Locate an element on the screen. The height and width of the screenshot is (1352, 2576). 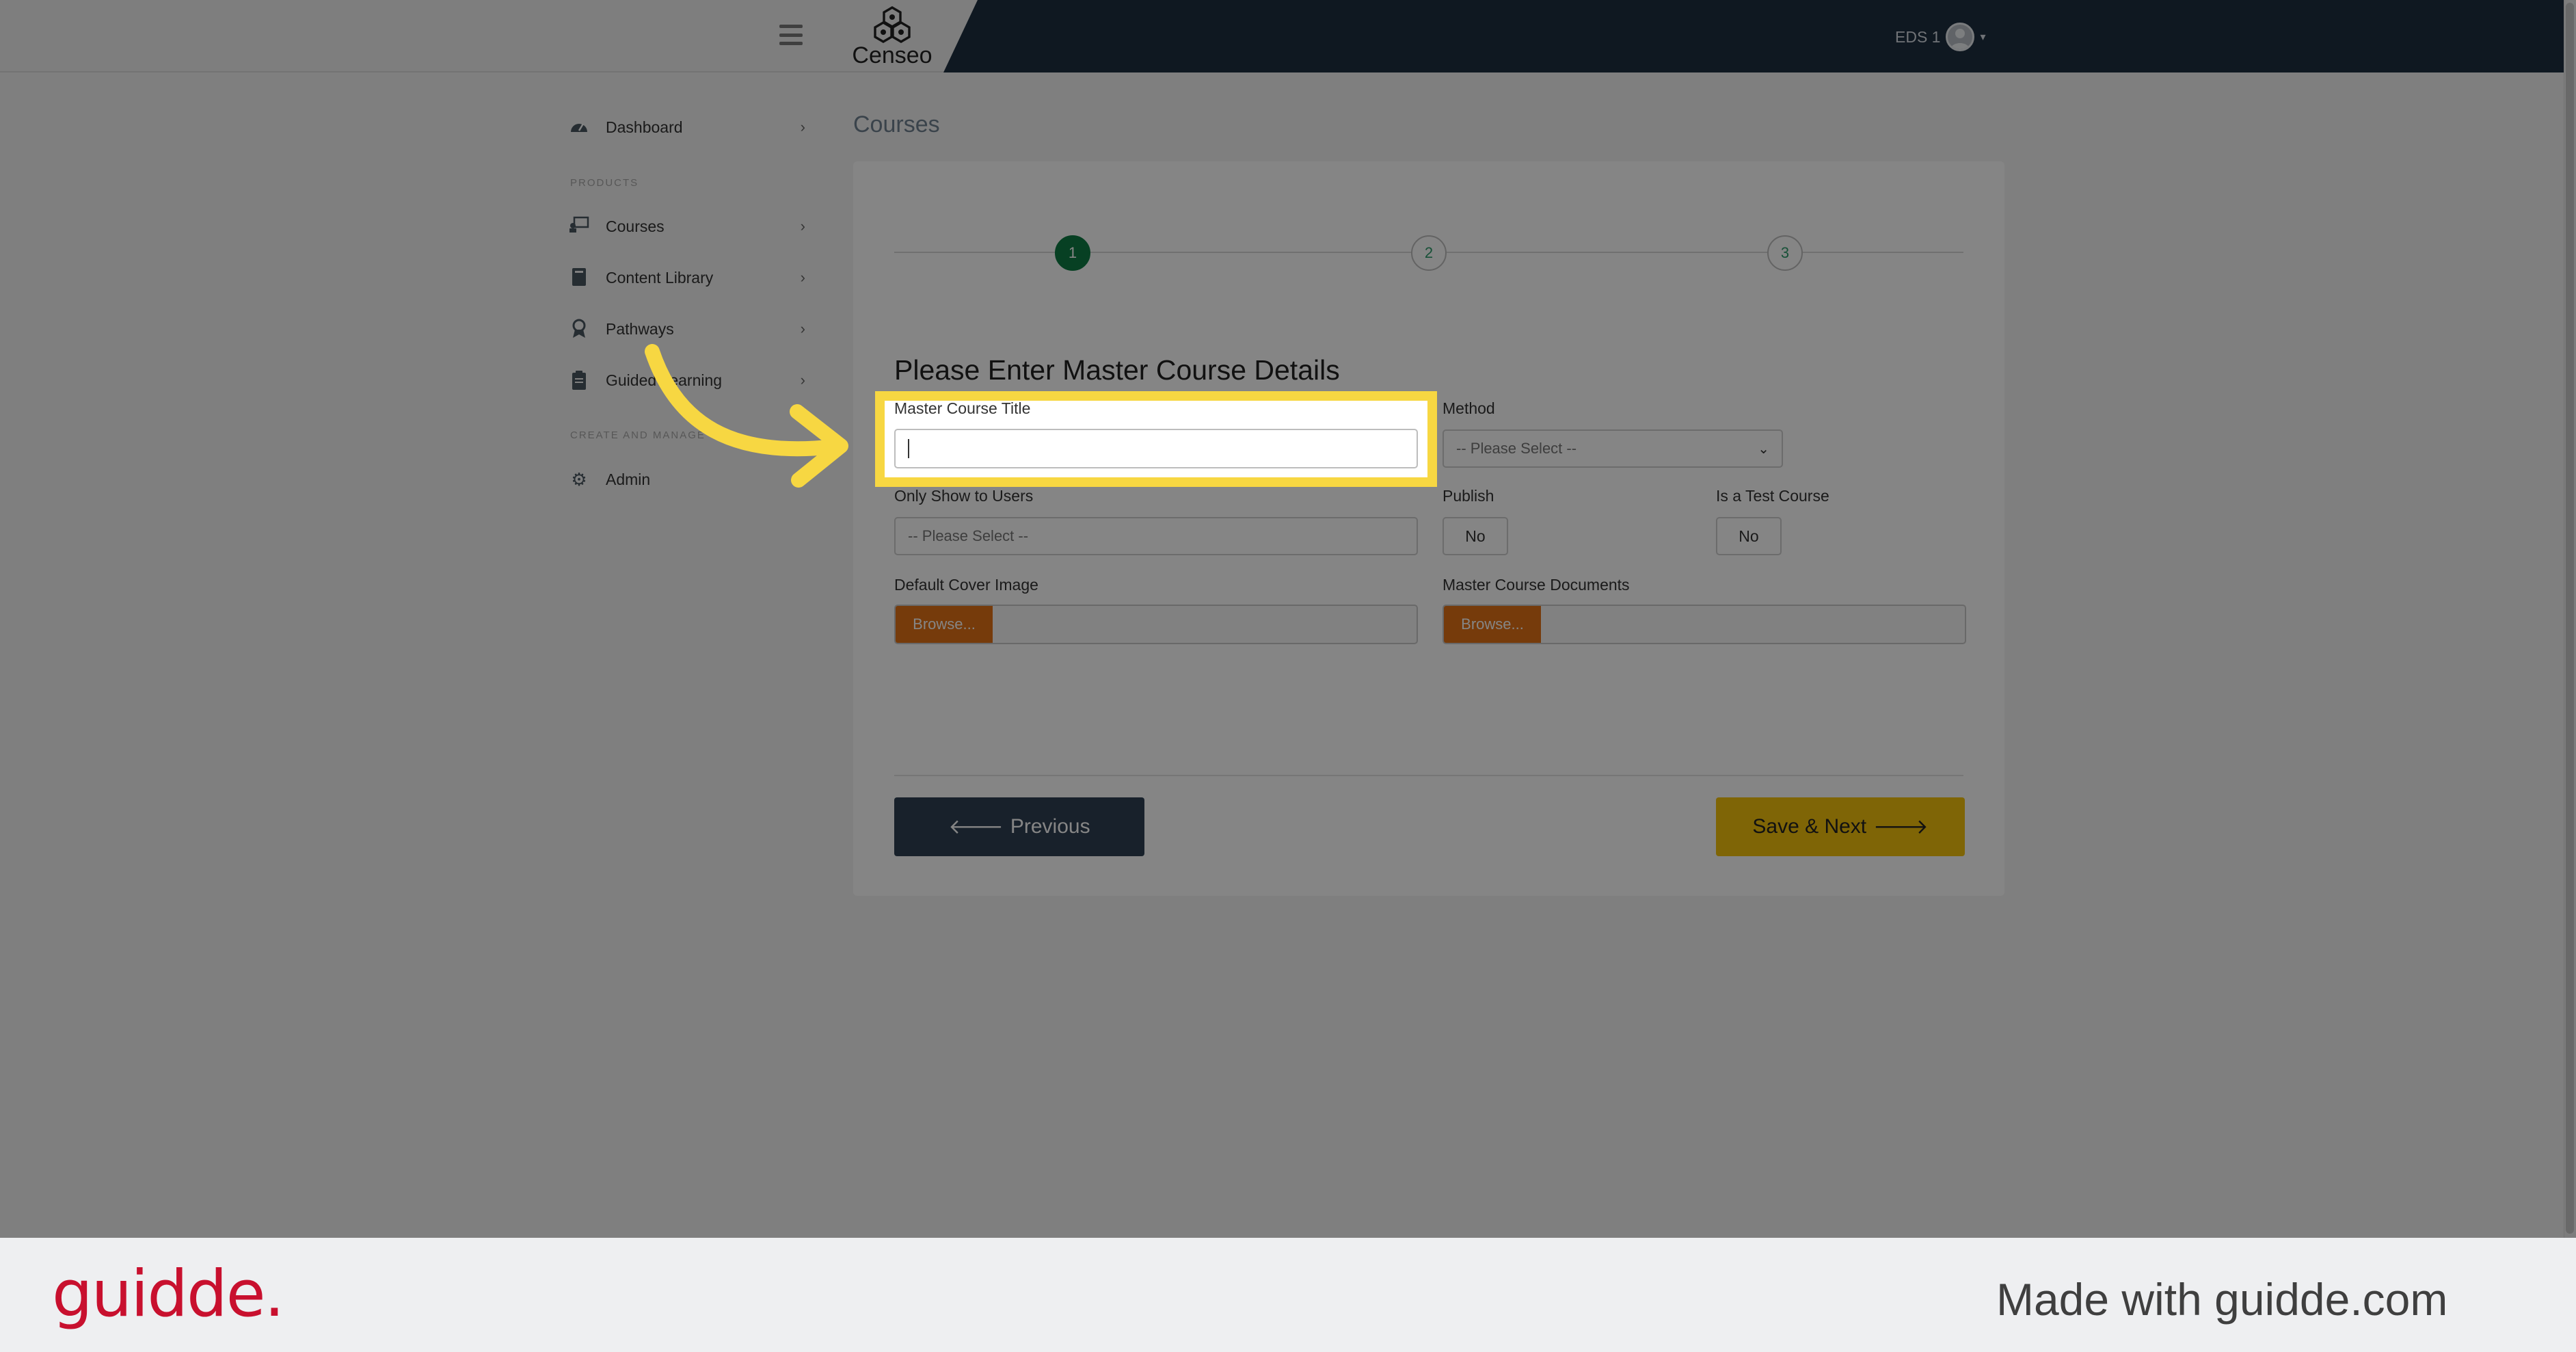
method-select-value: -- Please Select -- is located at coordinates (1516, 448).